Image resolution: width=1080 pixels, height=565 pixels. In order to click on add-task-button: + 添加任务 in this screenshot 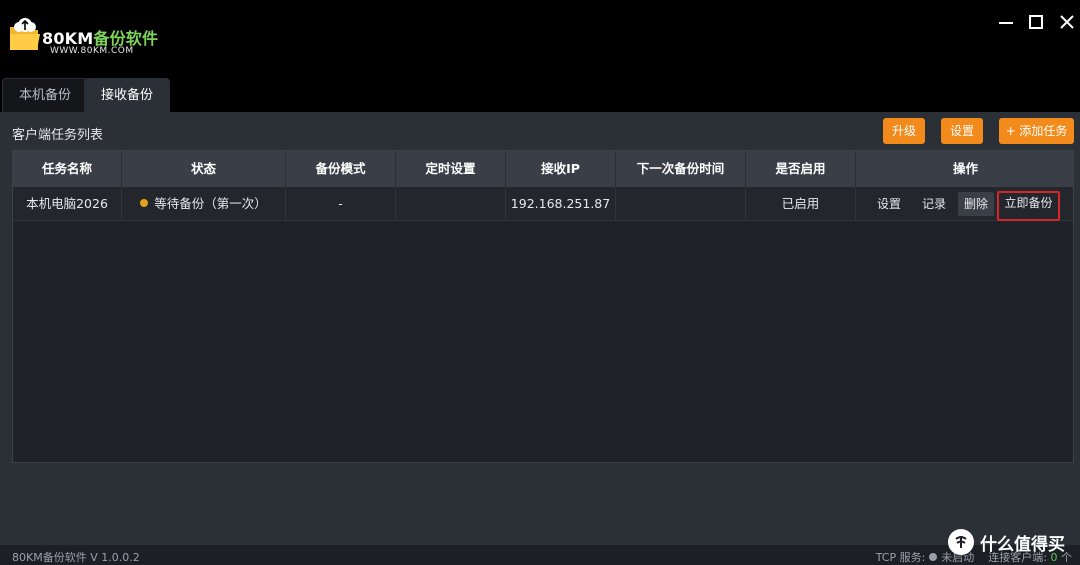, I will do `click(1036, 131)`.